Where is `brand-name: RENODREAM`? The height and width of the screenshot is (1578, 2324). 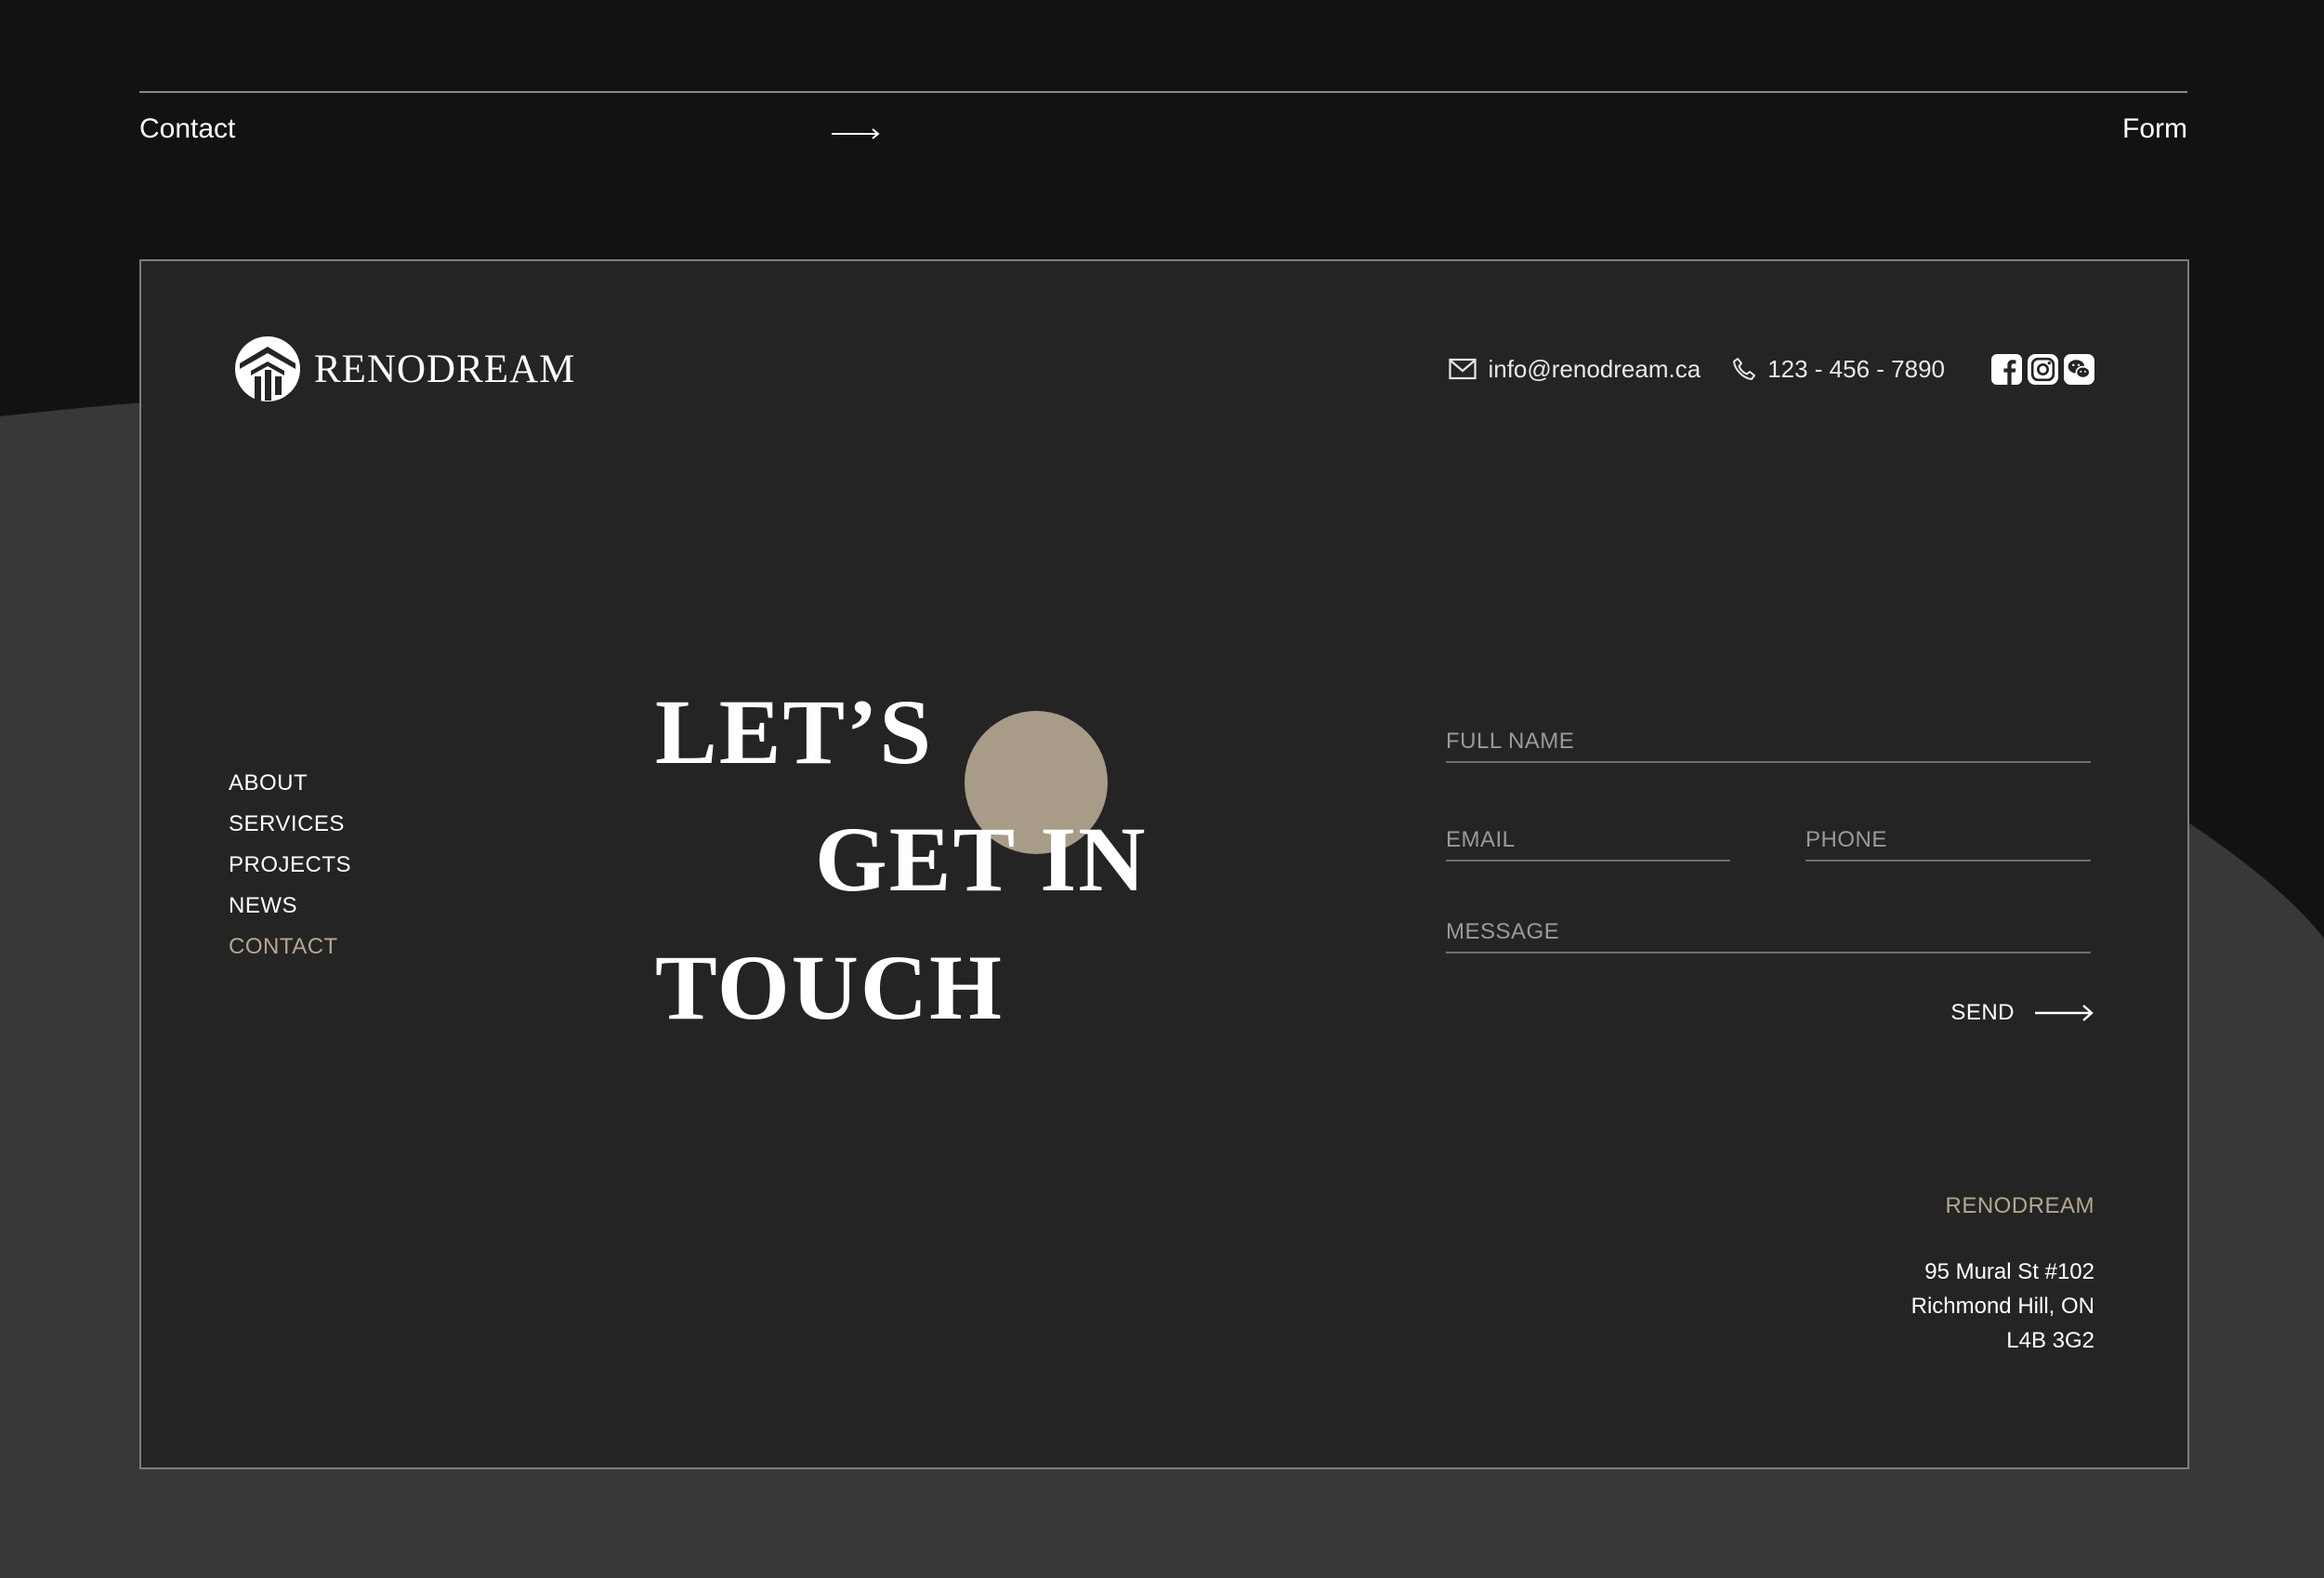 brand-name: RENODREAM is located at coordinates (445, 369).